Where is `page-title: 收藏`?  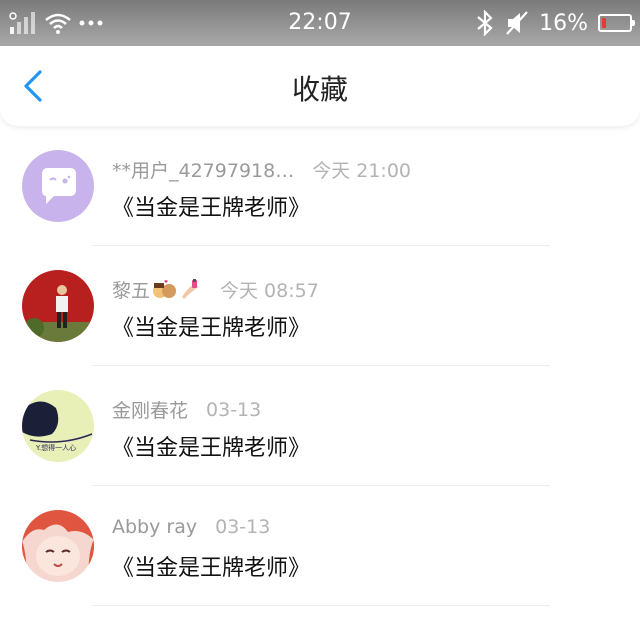 page-title: 收藏 is located at coordinates (319, 89).